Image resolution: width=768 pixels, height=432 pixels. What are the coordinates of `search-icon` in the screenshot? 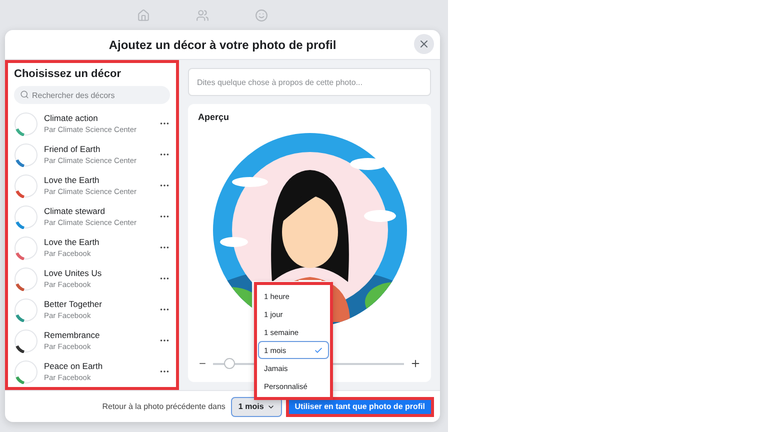 It's located at (24, 94).